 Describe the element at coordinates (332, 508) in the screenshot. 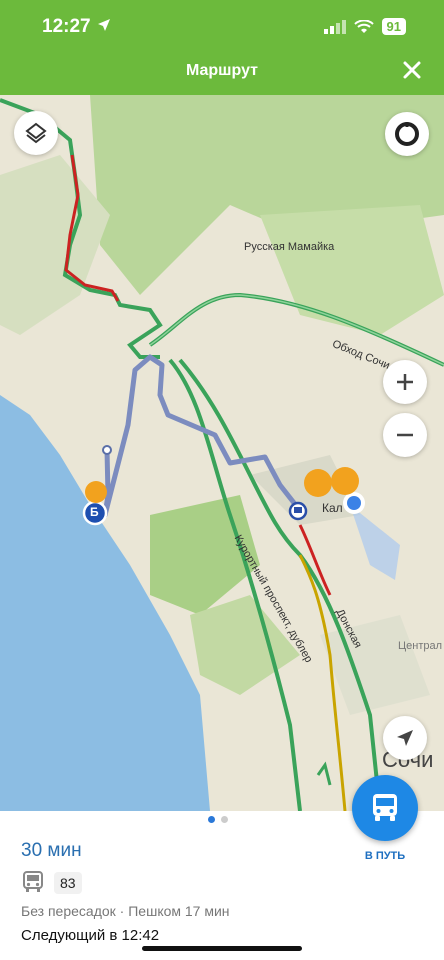

I see `label-kal: Кал` at that location.